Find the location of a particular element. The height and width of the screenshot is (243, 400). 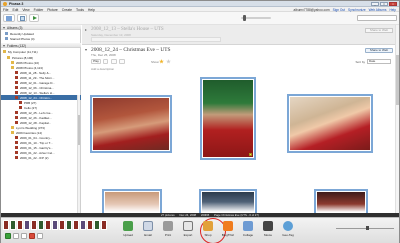

geotag-button: Geo-Tag is located at coordinates (288, 231).